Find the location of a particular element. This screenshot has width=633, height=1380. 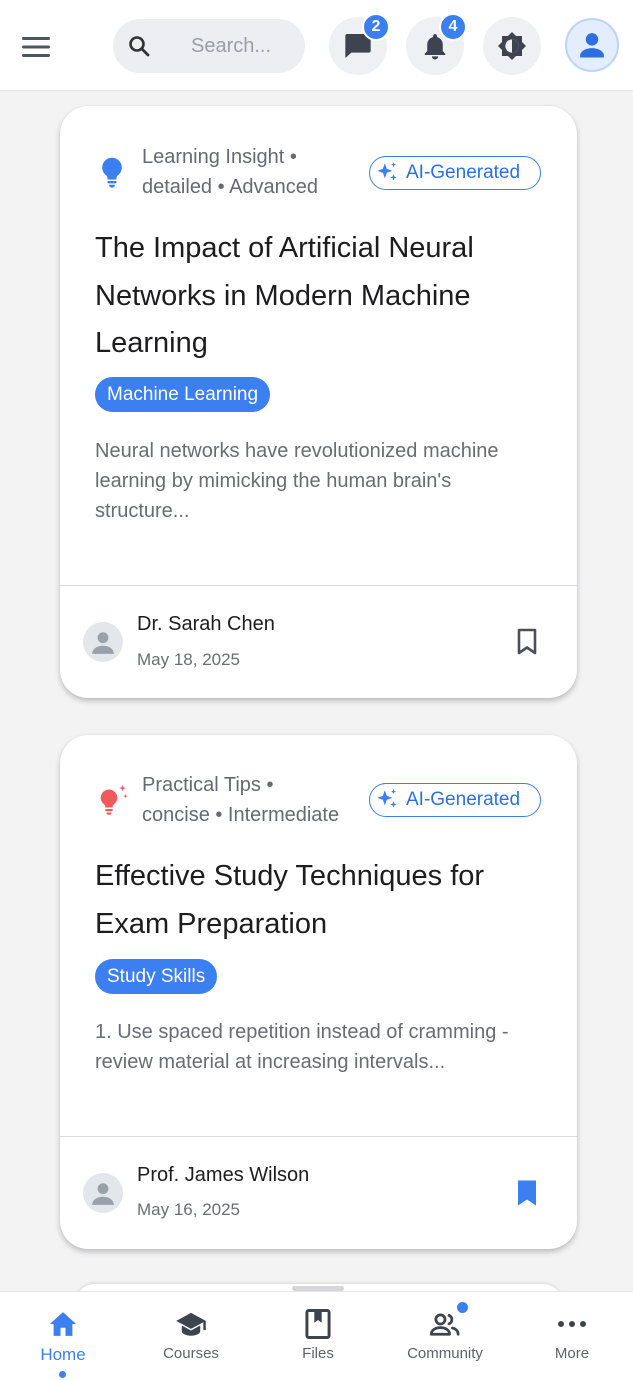

bookmark-outline-icon is located at coordinates (527, 641).